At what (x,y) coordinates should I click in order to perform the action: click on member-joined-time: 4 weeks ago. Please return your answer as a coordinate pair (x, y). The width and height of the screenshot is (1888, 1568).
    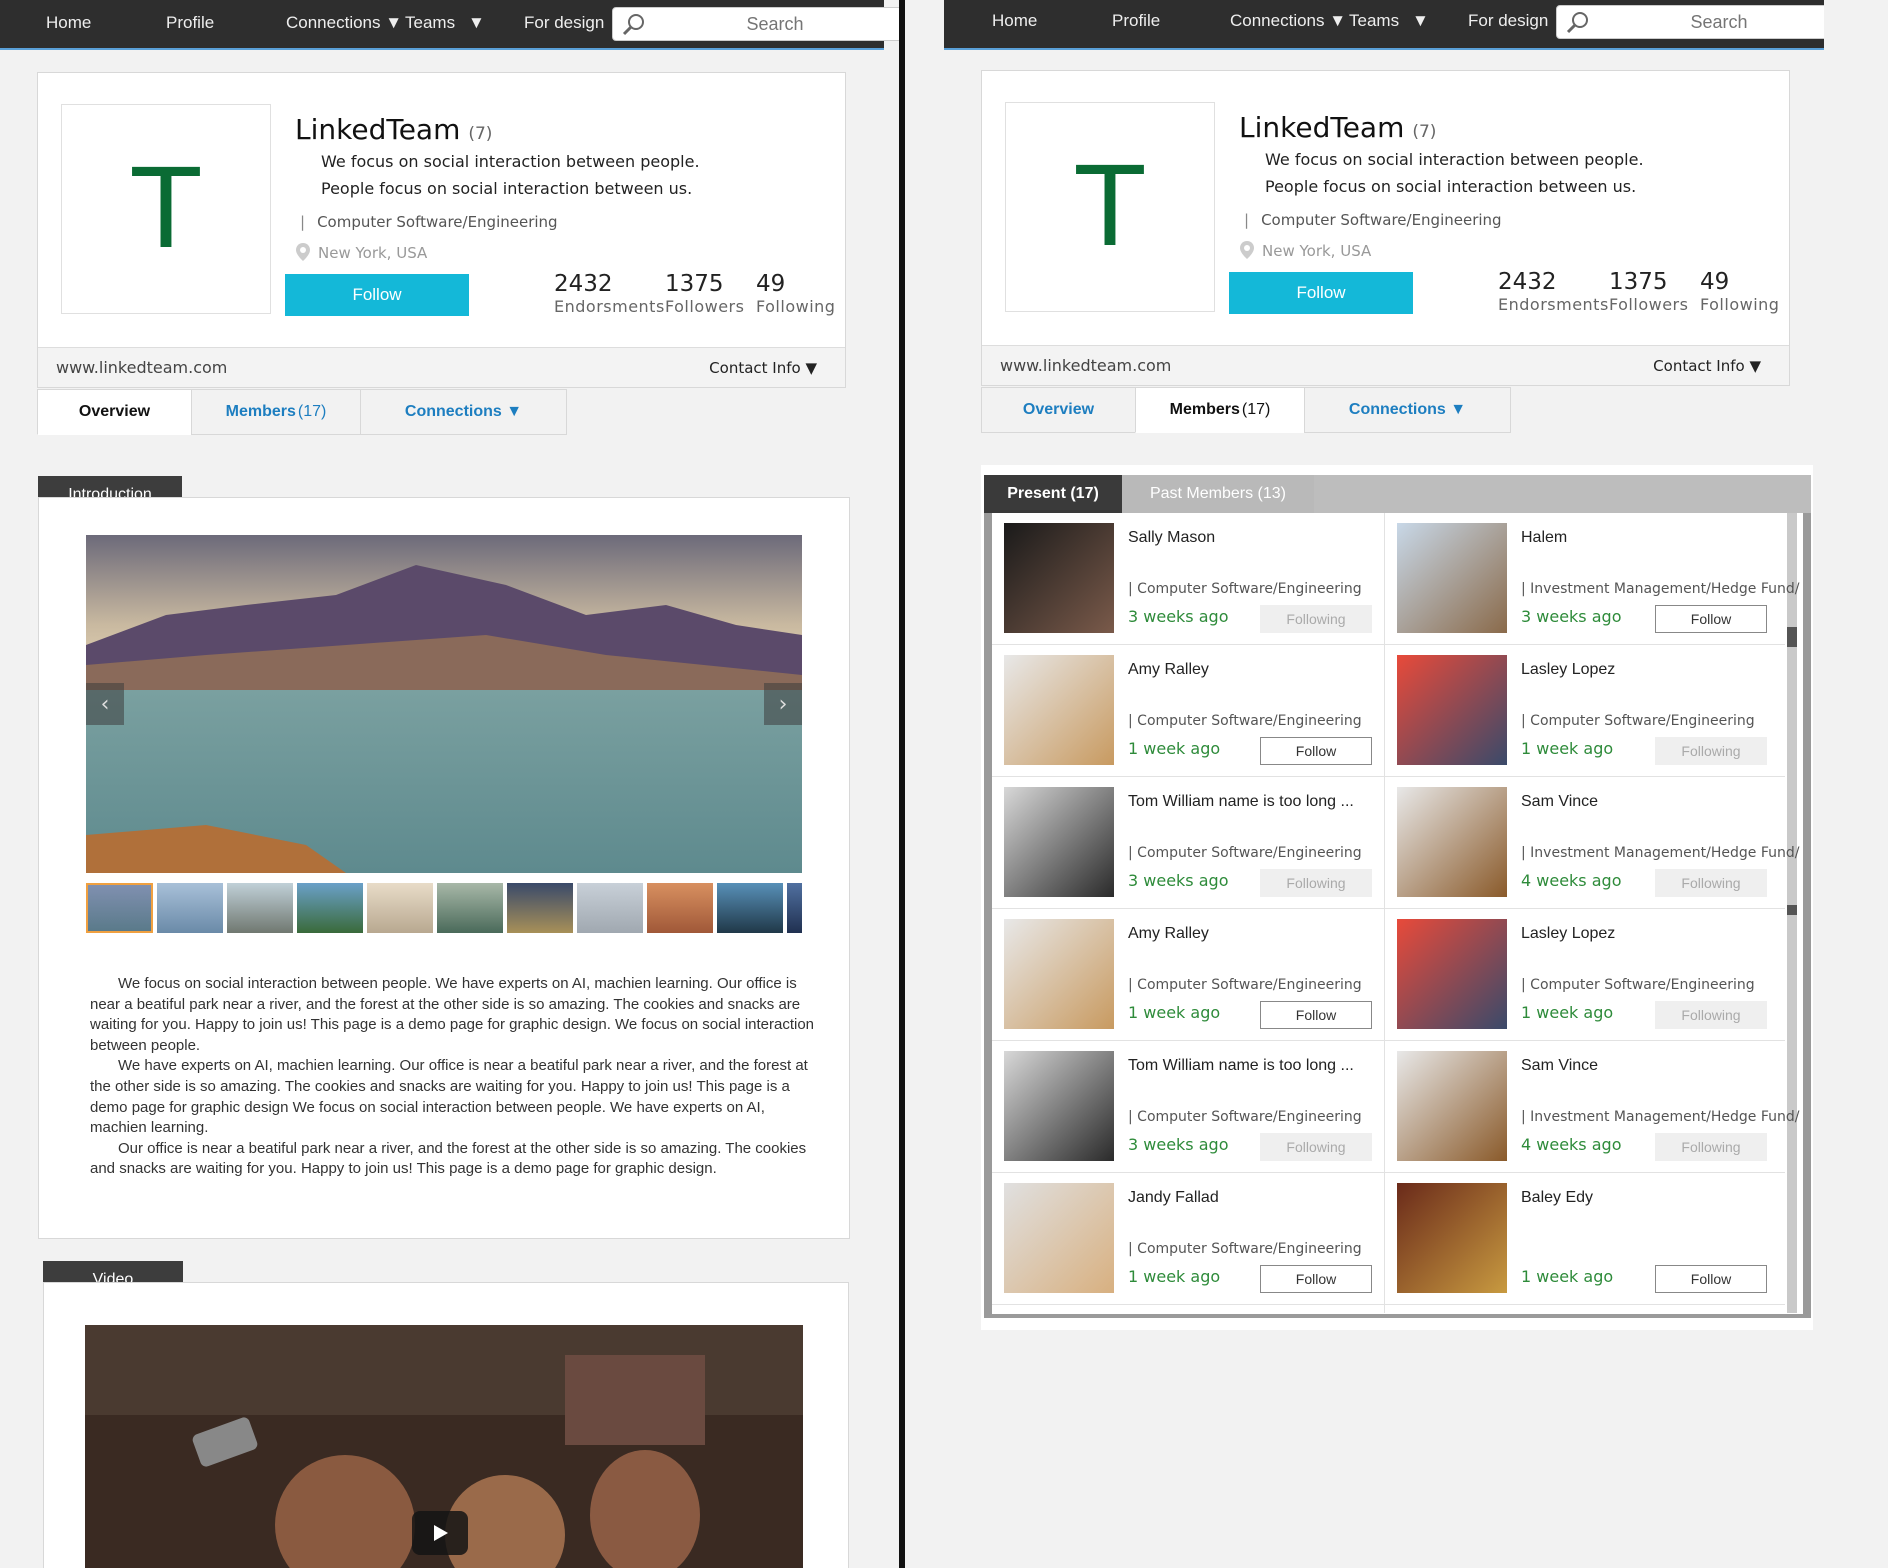
    Looking at the image, I should click on (1571, 1144).